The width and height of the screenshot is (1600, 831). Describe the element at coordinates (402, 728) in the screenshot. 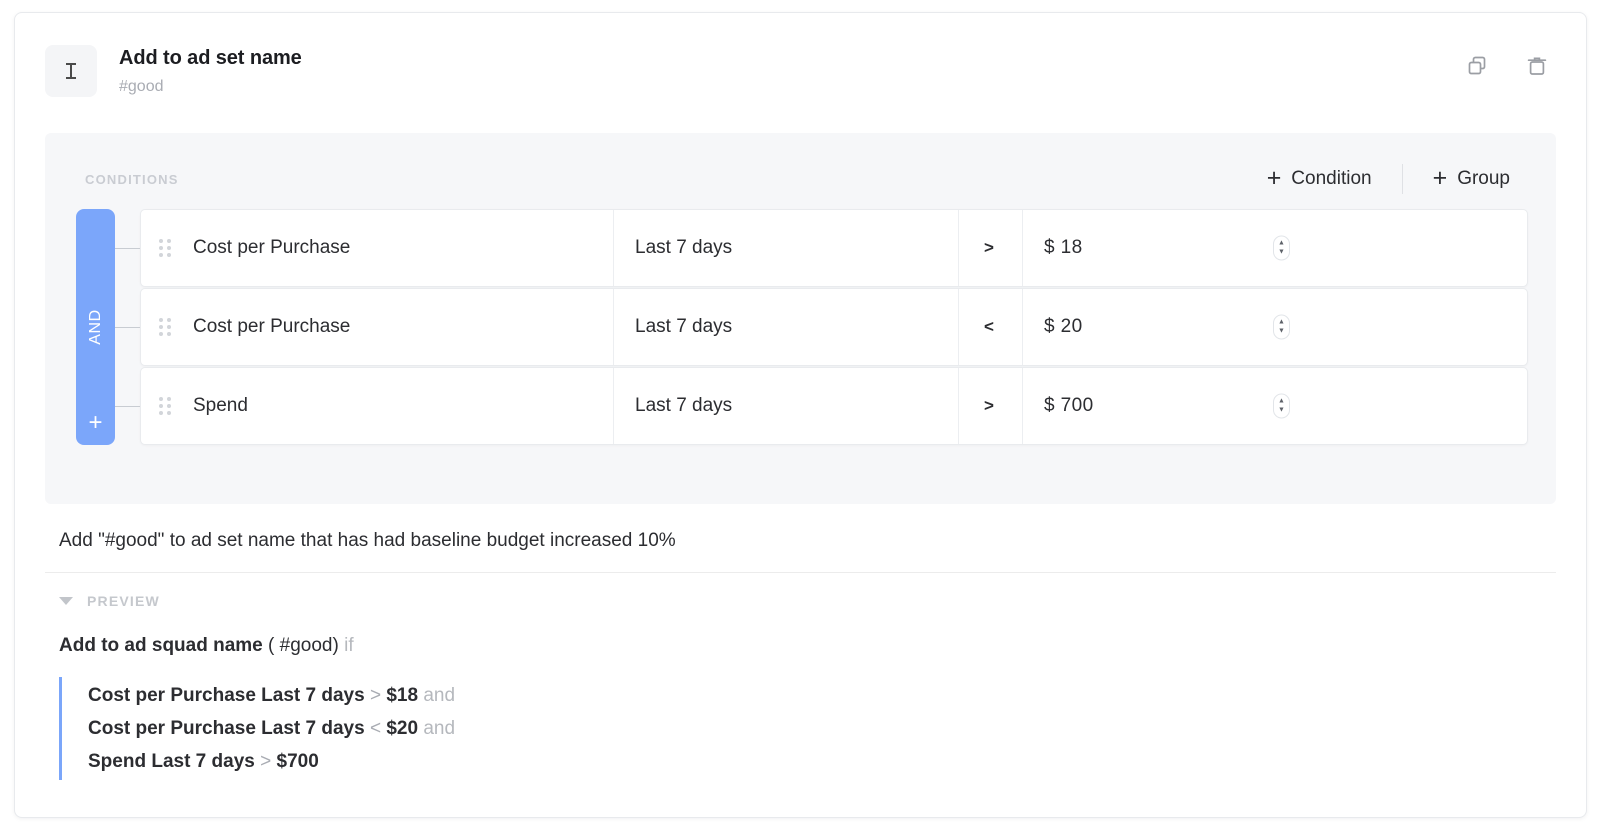

I see `preview-value: $20` at that location.